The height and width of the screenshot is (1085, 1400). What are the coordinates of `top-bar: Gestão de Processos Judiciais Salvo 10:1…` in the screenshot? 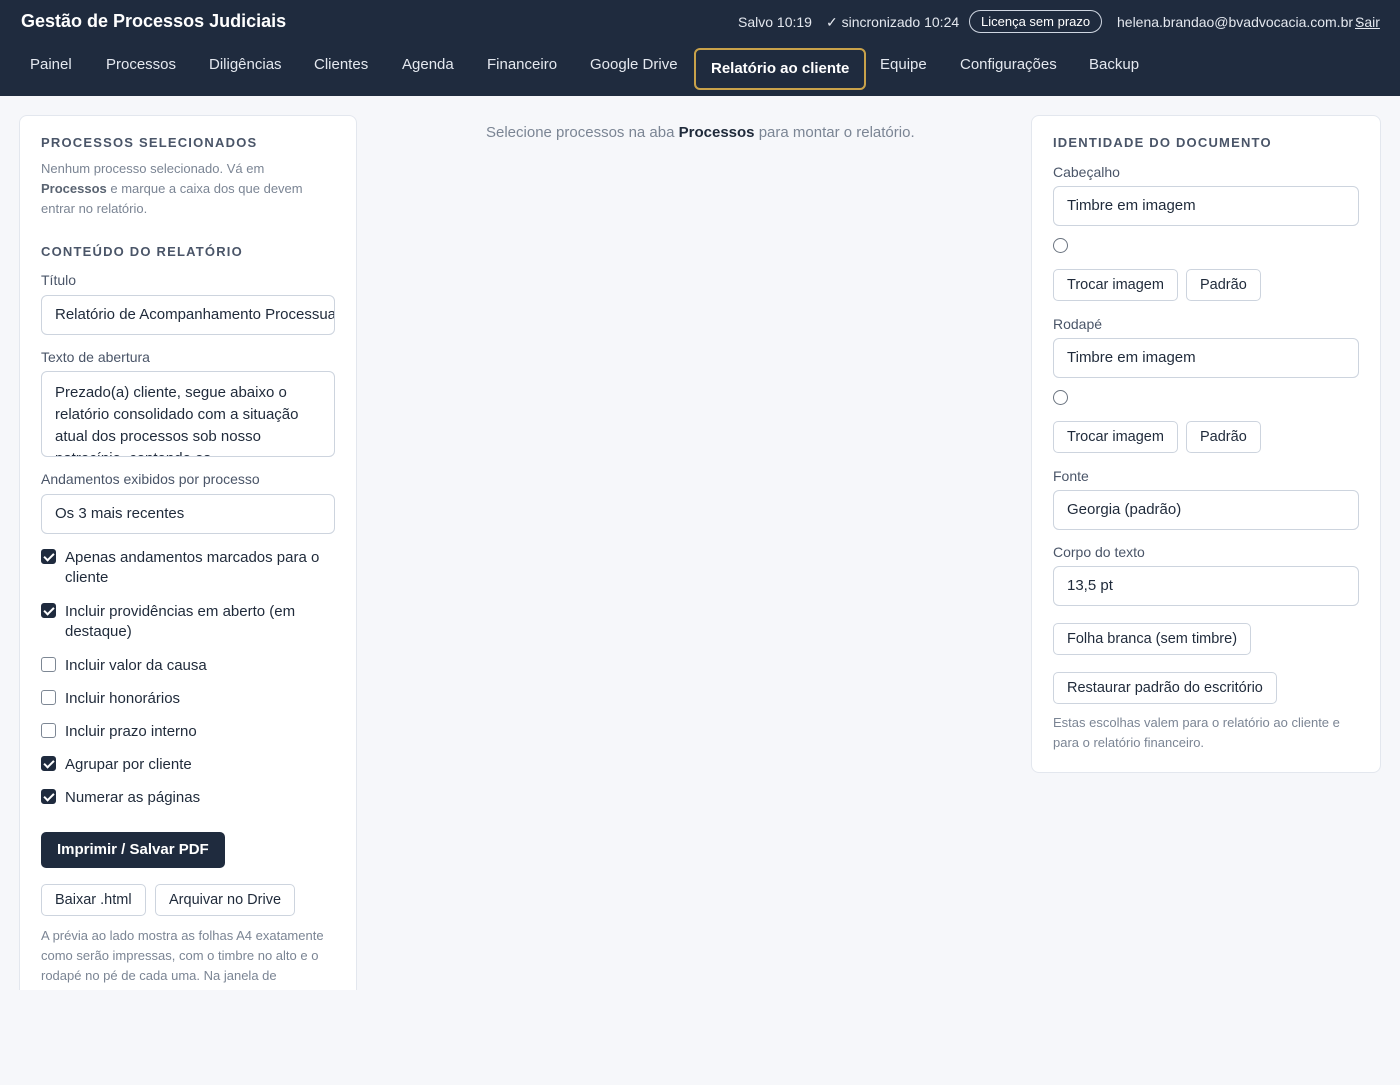 It's located at (700, 48).